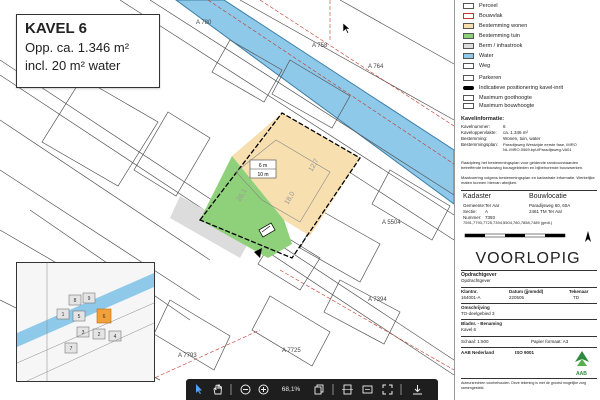 The width and height of the screenshot is (600, 400). I want to click on legend-label: Perceel, so click(488, 6).